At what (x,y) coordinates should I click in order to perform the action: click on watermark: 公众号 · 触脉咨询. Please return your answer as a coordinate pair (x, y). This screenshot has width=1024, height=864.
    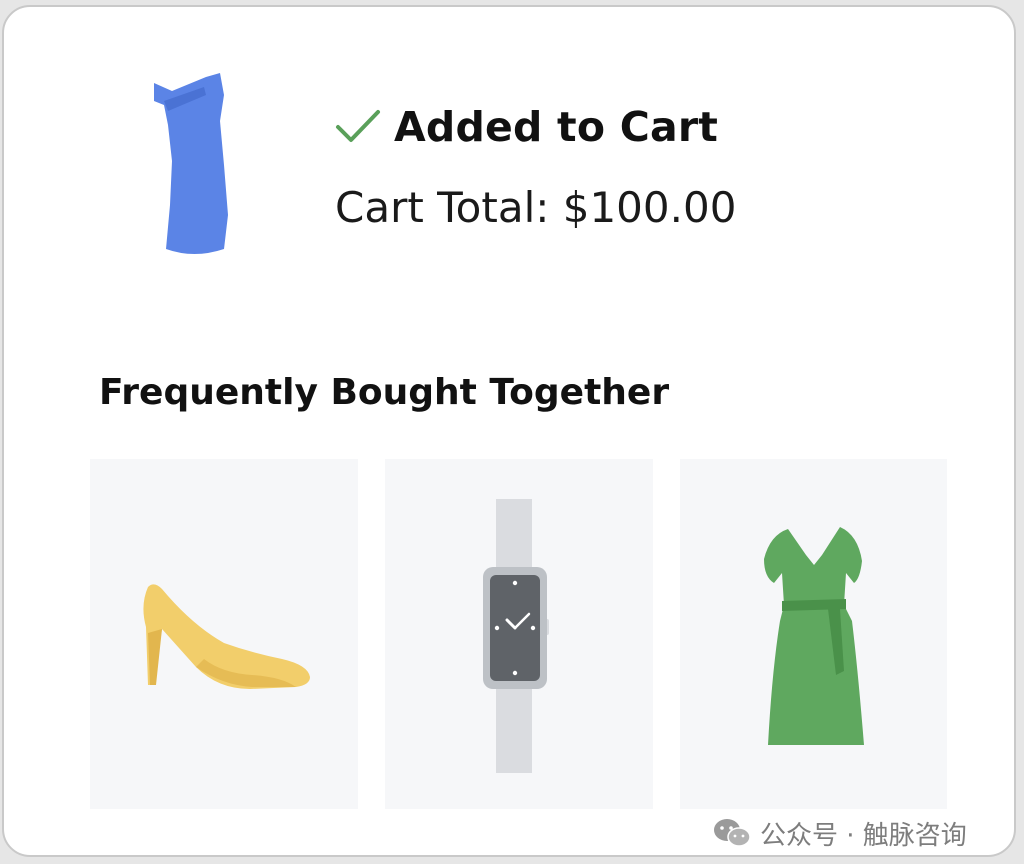
    Looking at the image, I should click on (839, 833).